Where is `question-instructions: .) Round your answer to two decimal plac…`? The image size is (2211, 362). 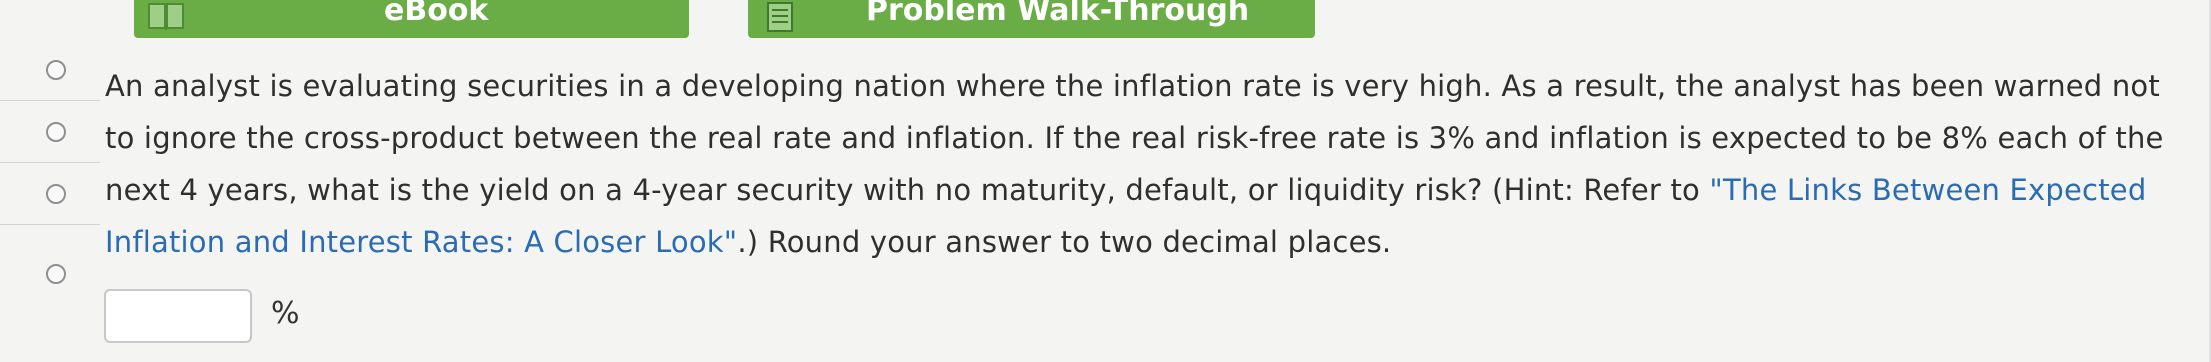
question-instructions: .) Round your answer to two decimal plac… is located at coordinates (1064, 242).